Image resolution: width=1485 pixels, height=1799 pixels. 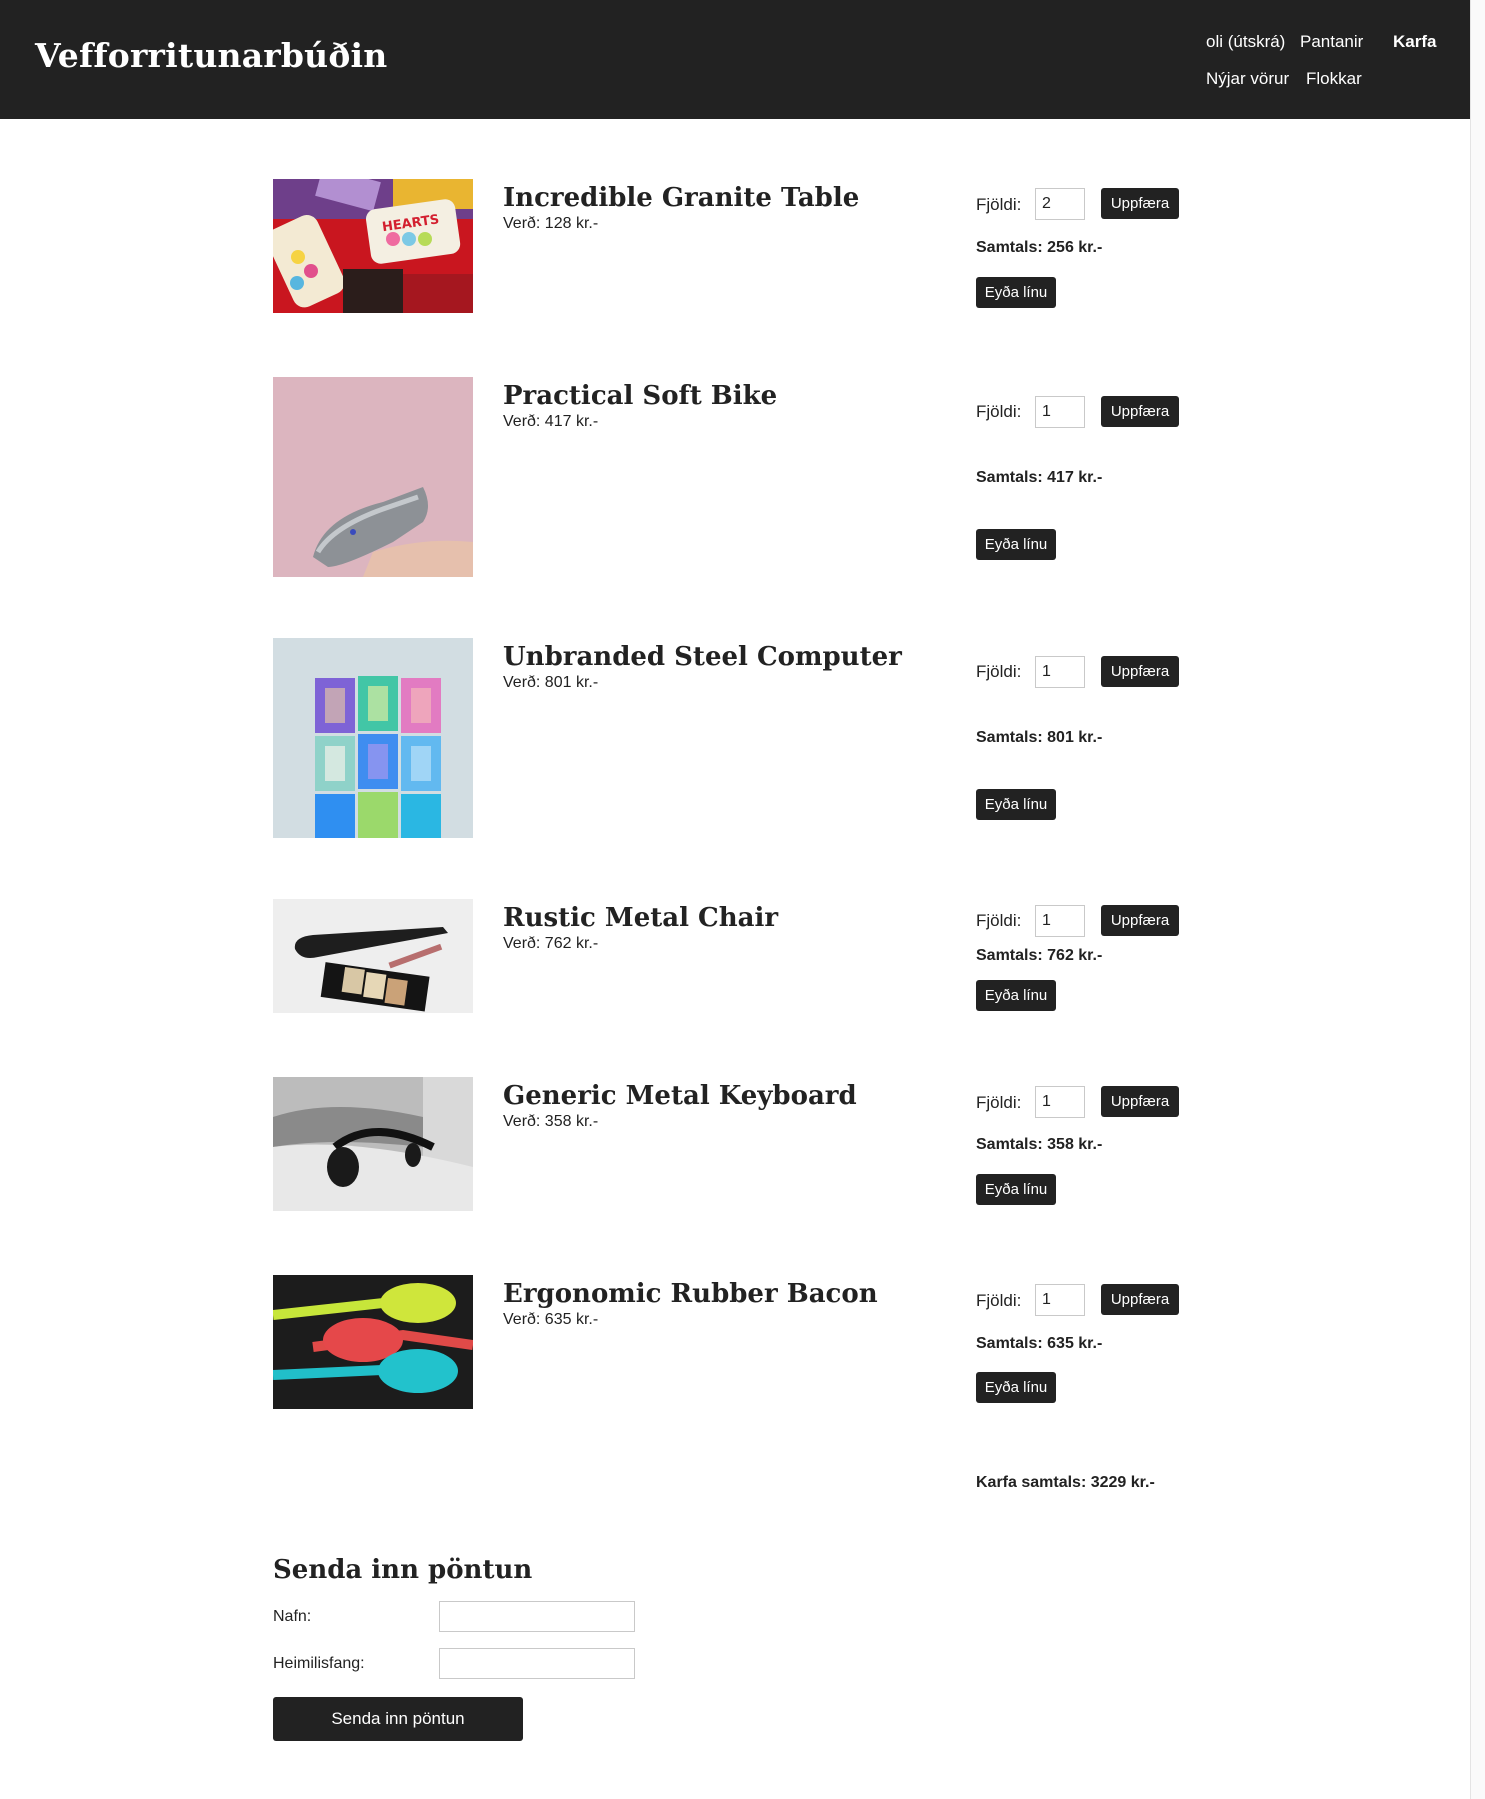 What do you see at coordinates (680, 1096) in the screenshot?
I see `product-name: Generic Metal Keyboard` at bounding box center [680, 1096].